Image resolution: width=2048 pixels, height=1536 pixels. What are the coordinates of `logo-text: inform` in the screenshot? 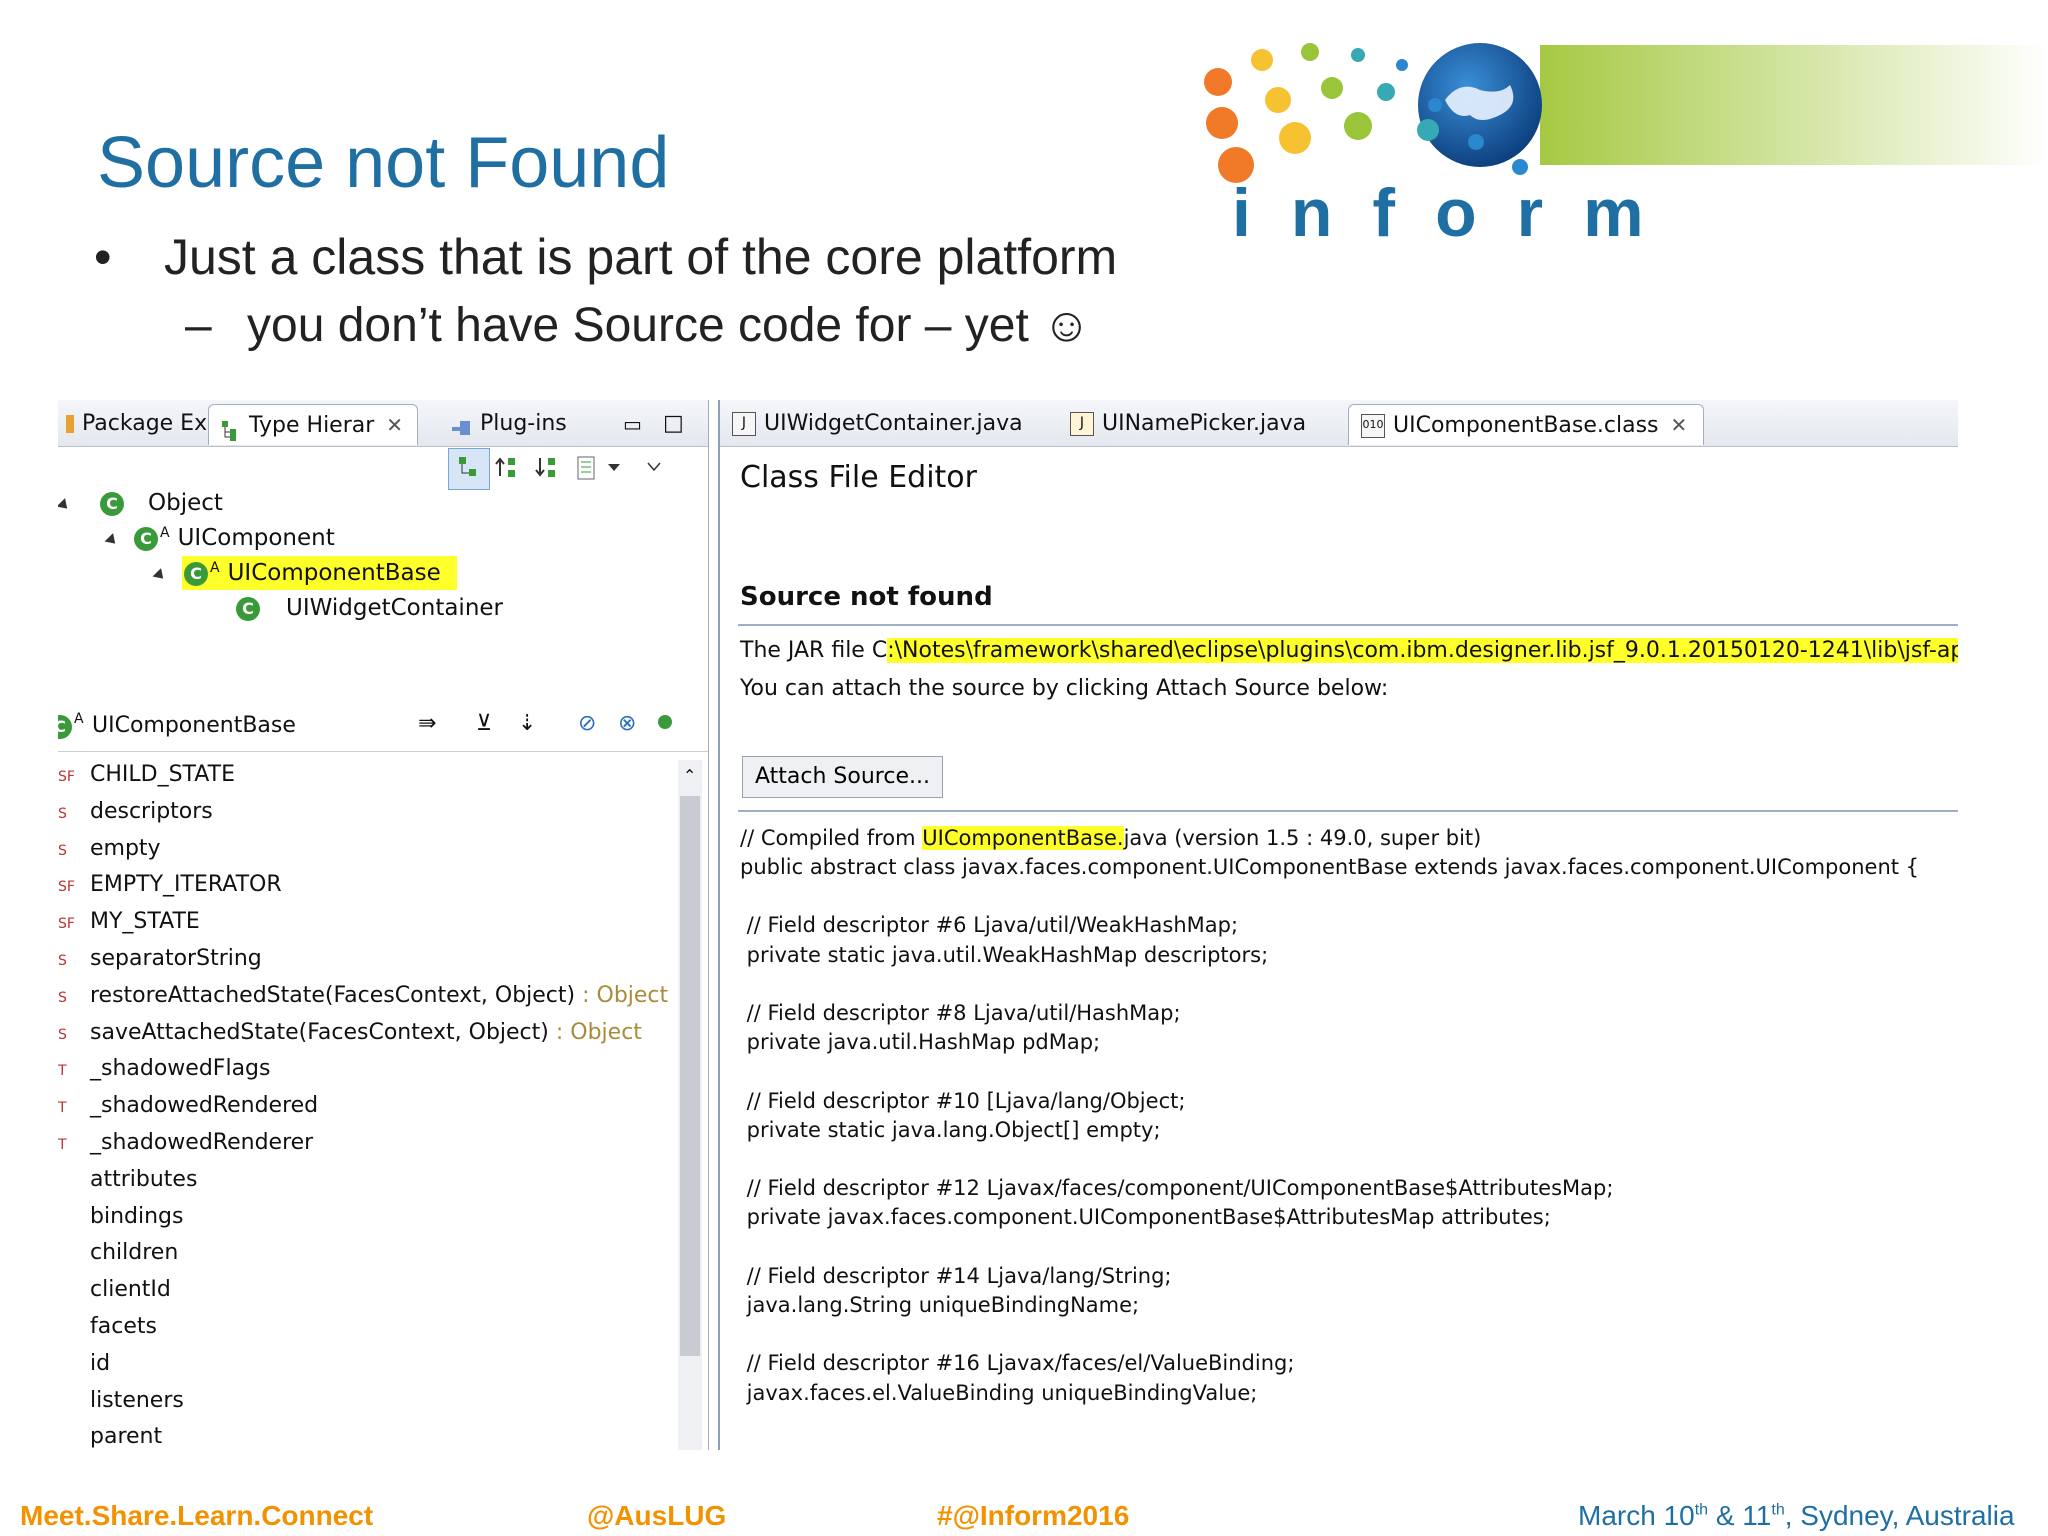 It's located at (1458, 212).